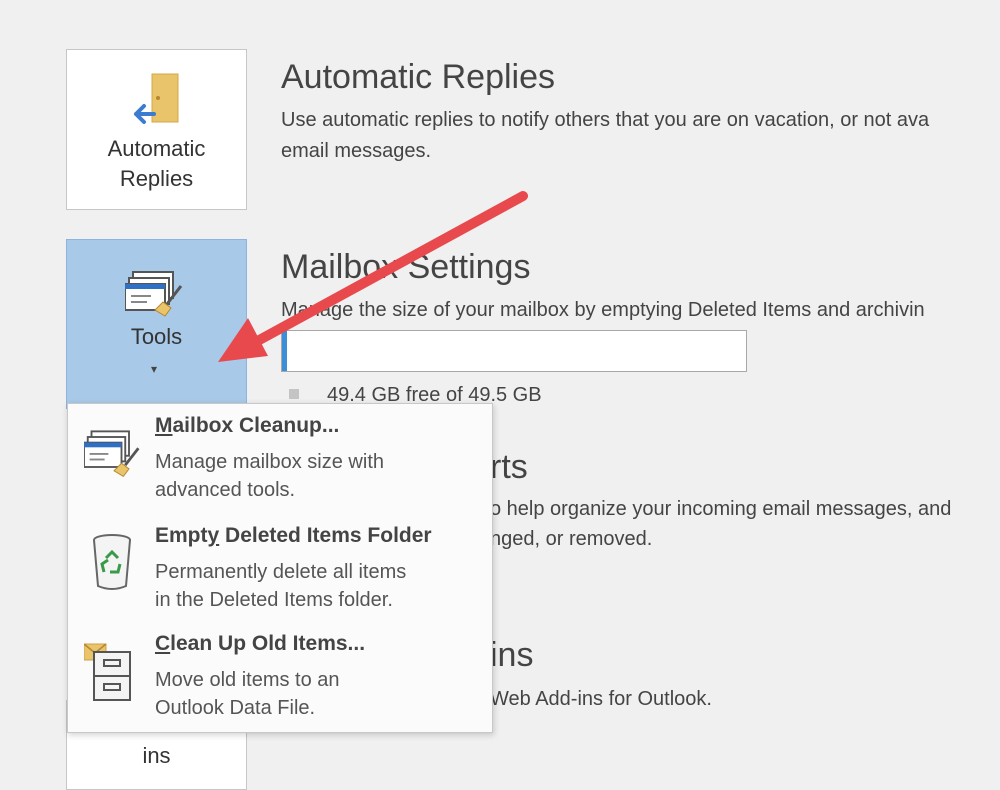 Image resolution: width=1000 pixels, height=790 pixels. I want to click on chevron-down-icon: ▾, so click(154, 369).